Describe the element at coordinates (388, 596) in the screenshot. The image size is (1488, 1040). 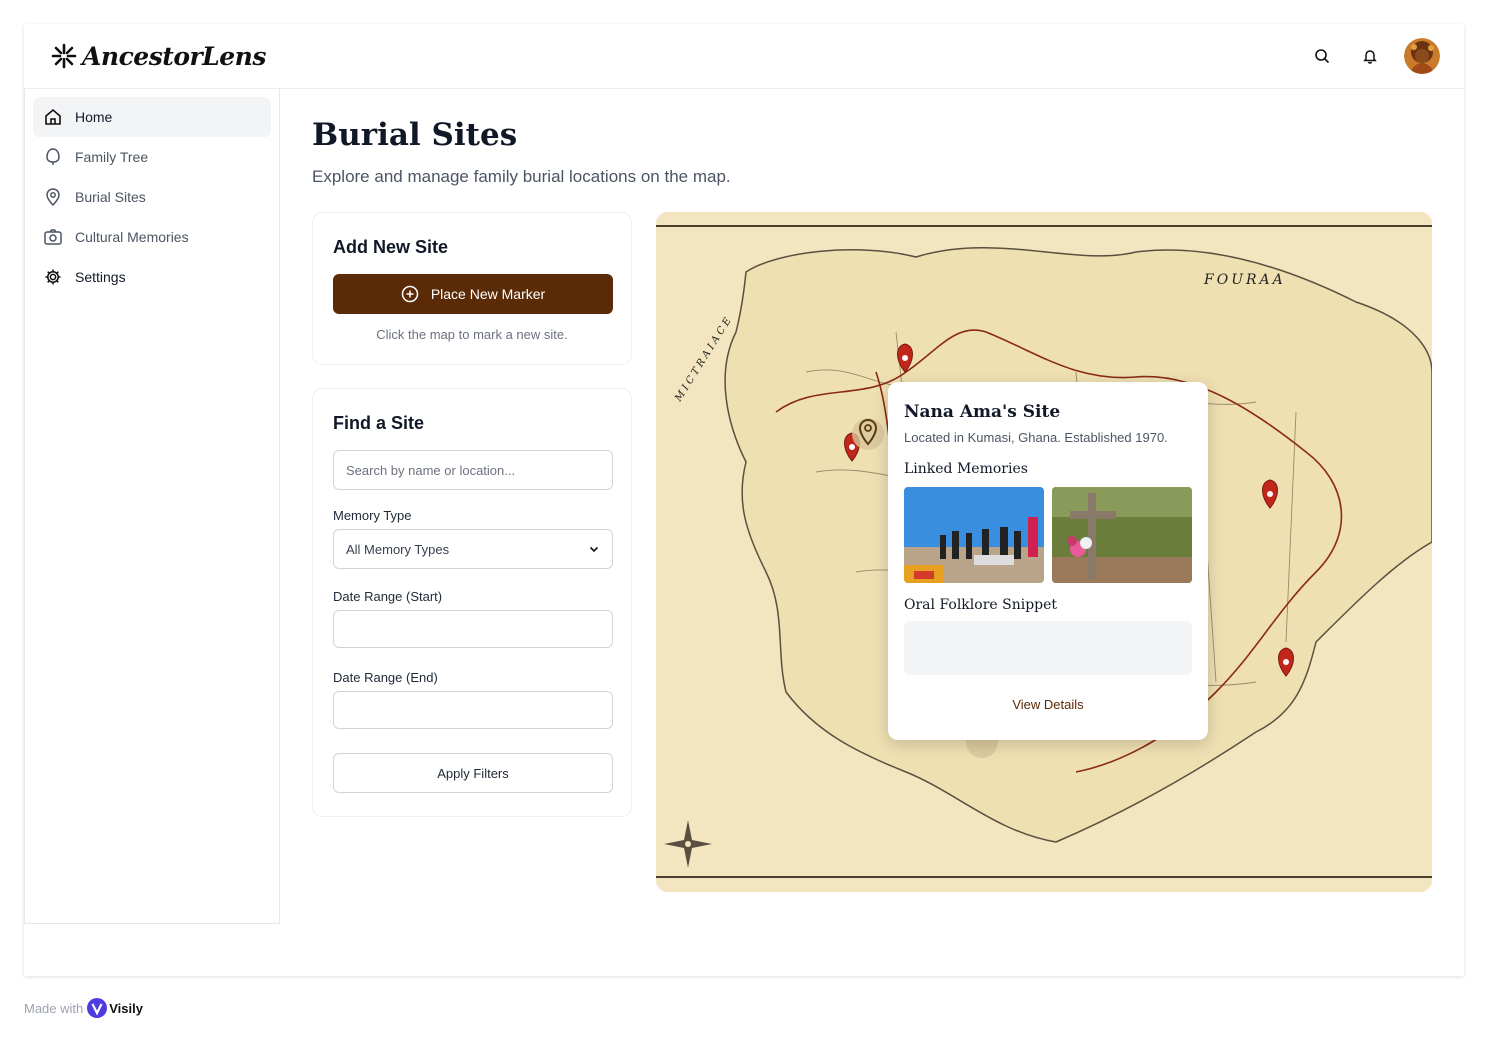
I see `date-start-label: Date Range (Start)` at that location.